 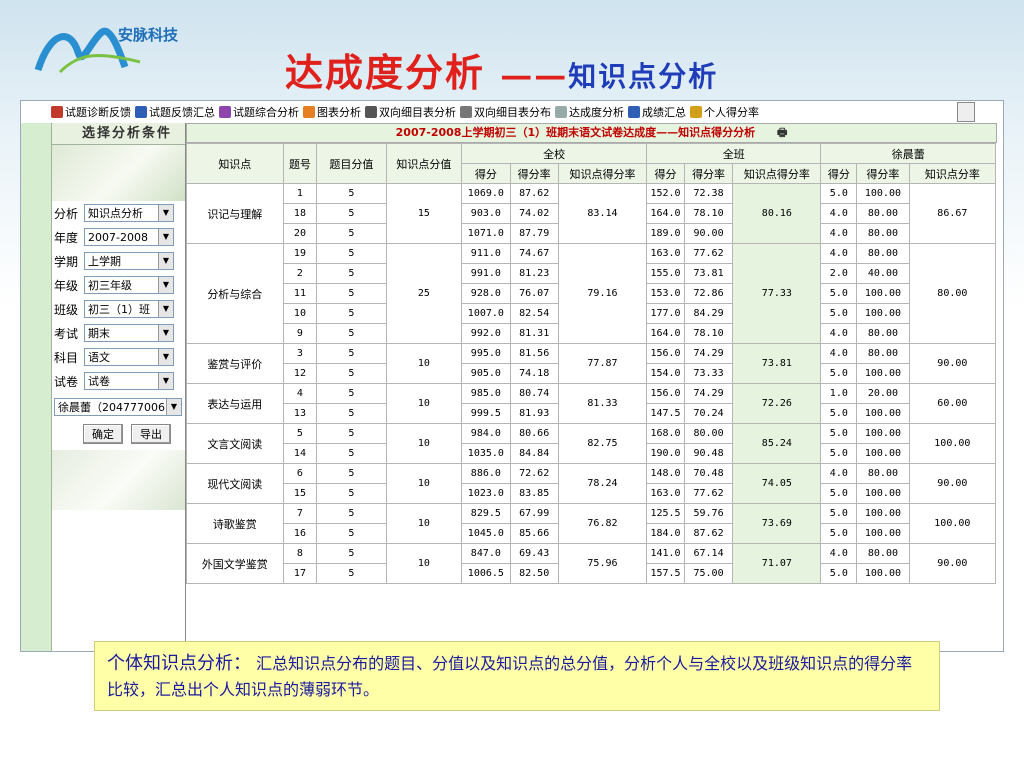 What do you see at coordinates (66, 357) in the screenshot?
I see `filter-label: 科目` at bounding box center [66, 357].